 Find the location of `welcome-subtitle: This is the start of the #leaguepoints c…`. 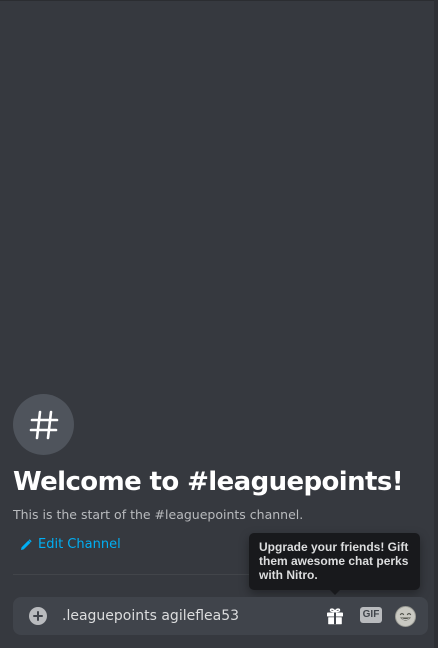

welcome-subtitle: This is the start of the #leaguepoints c… is located at coordinates (158, 514).